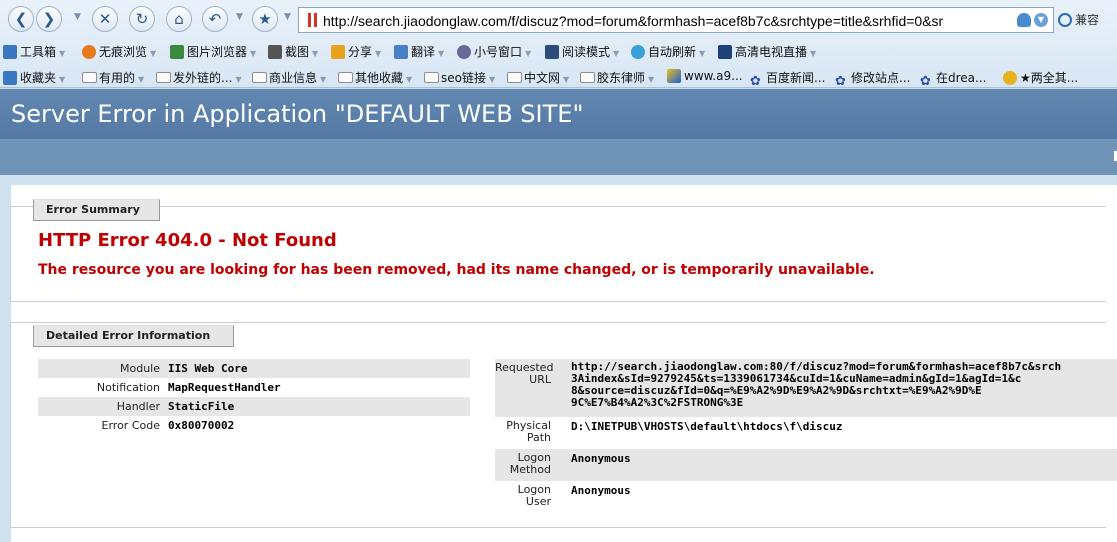 The height and width of the screenshot is (542, 1117). I want to click on detail-row-logon-user: Logon User Anonymous, so click(806, 497).